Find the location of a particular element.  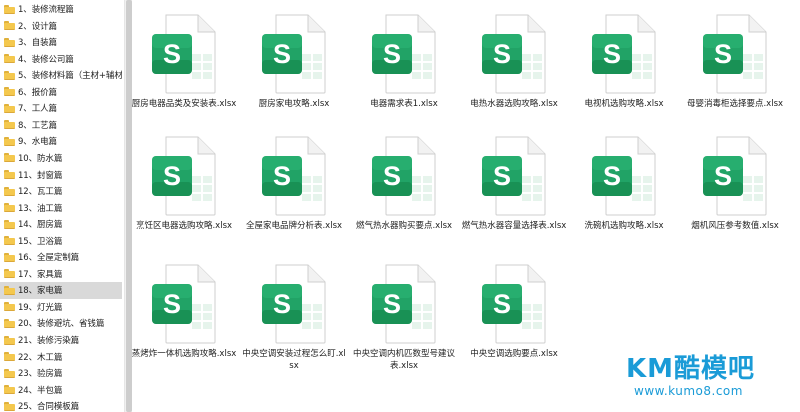

sidebar-item-18: 18、家电篇 is located at coordinates (61, 290).